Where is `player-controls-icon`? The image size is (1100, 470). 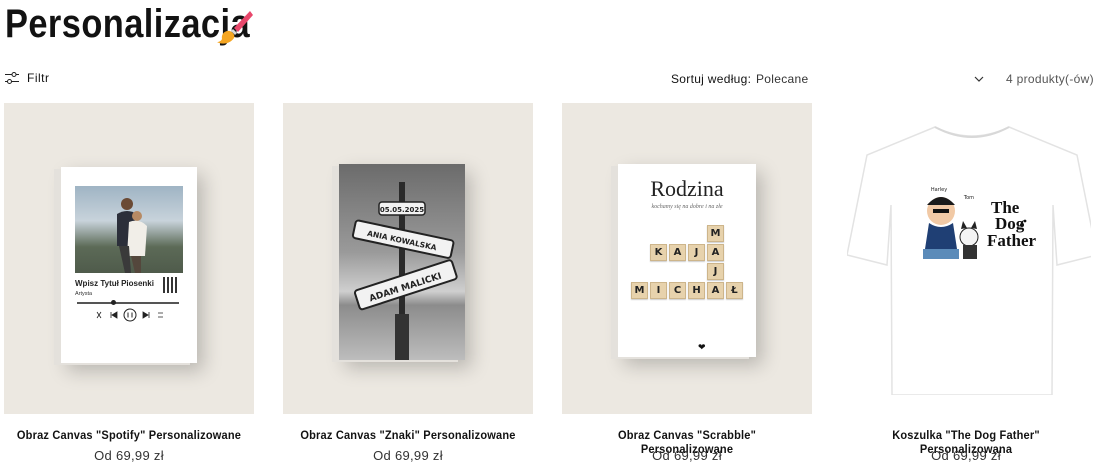 player-controls-icon is located at coordinates (129, 315).